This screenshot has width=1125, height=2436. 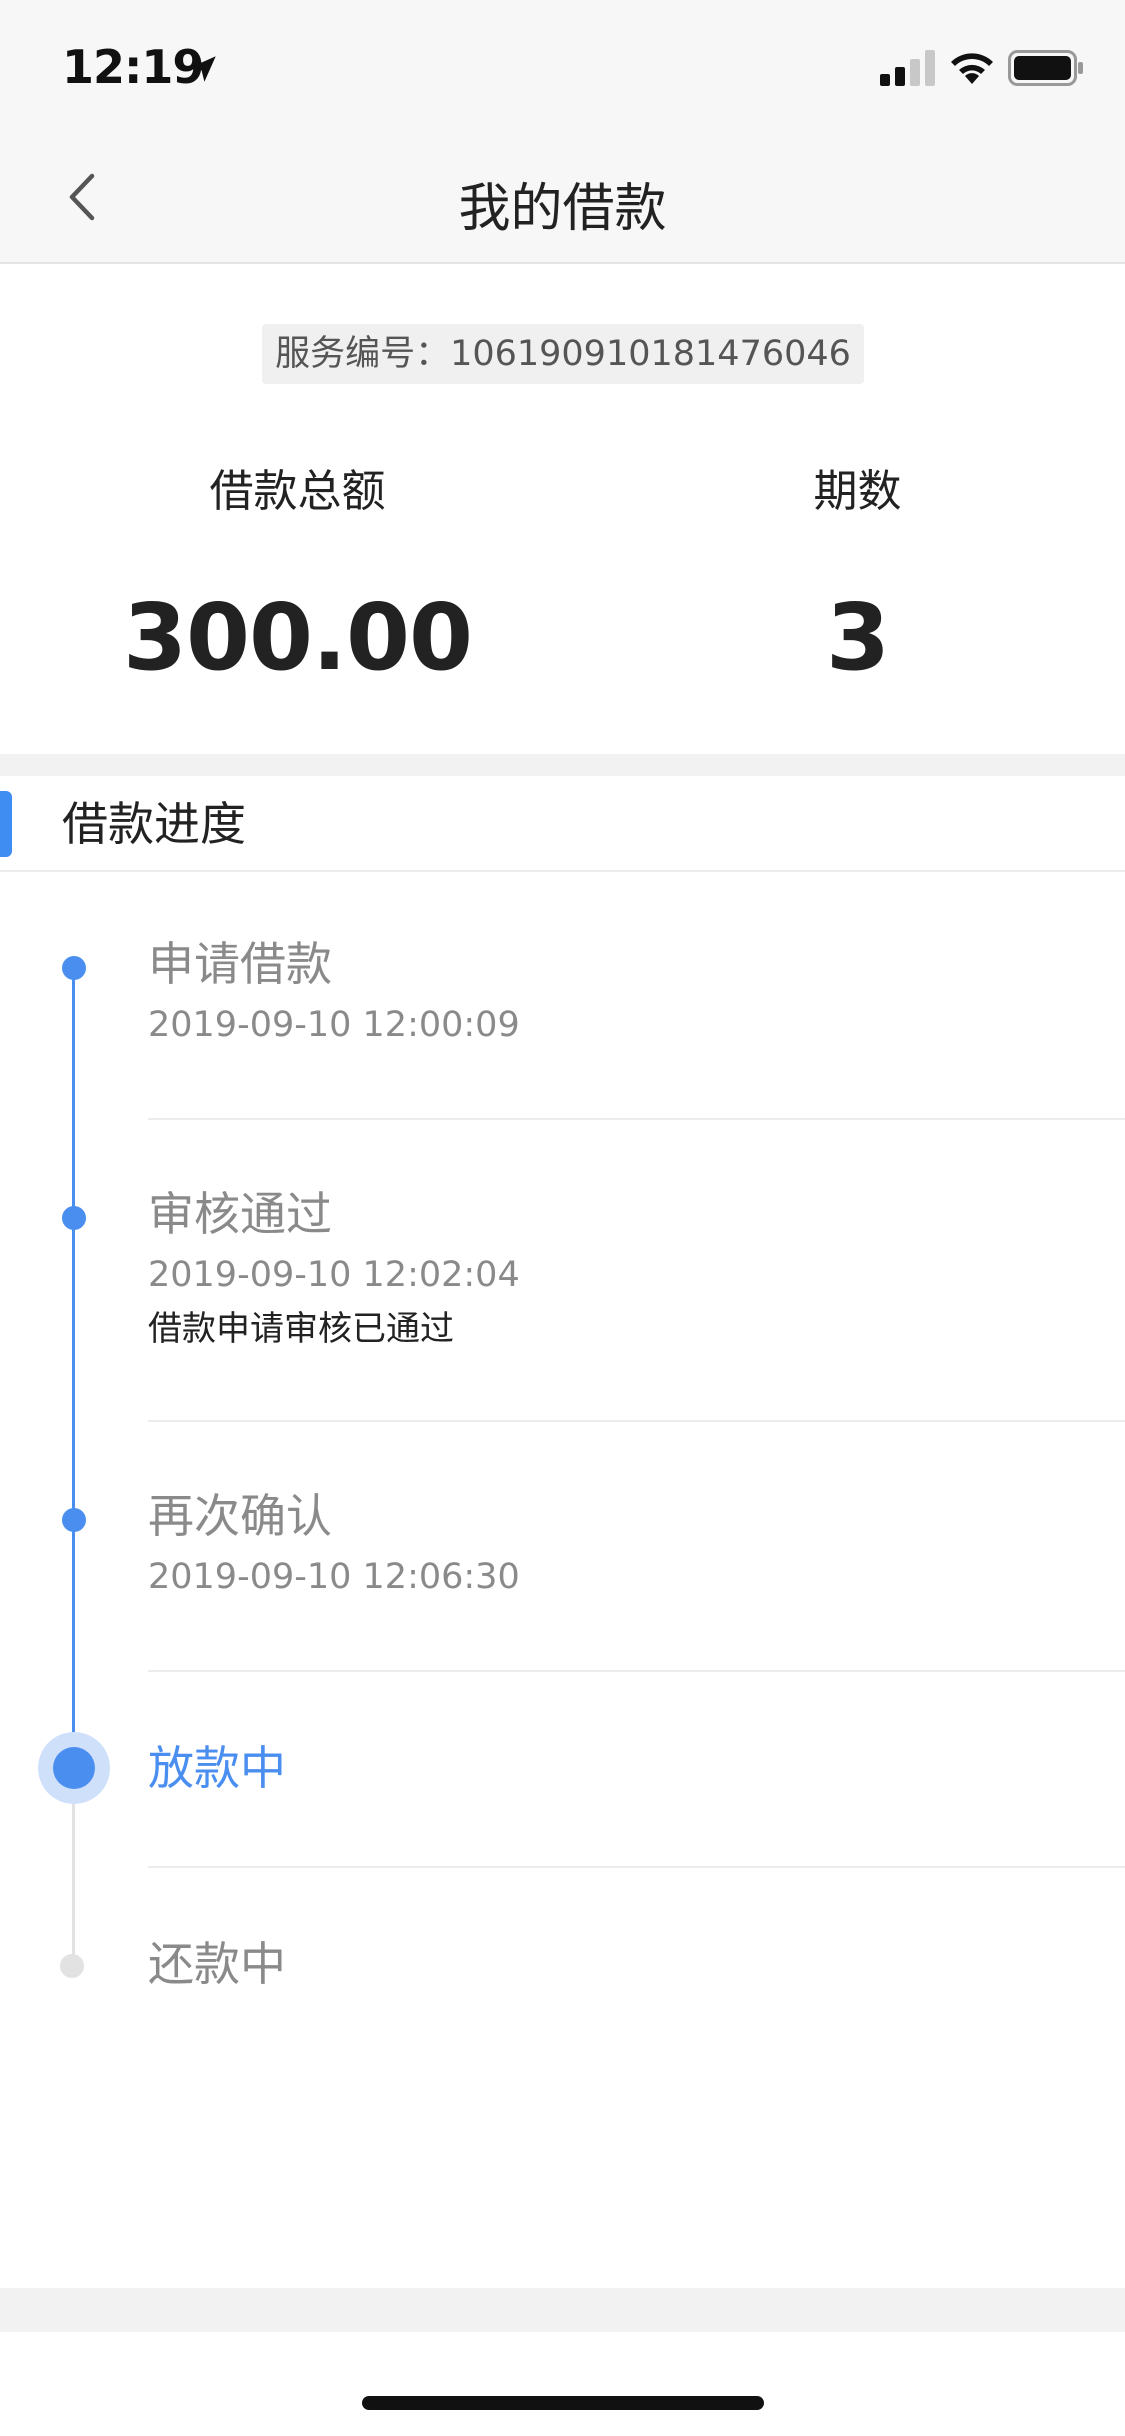 I want to click on step-time: 2019-09-10 12:00:09, so click(x=334, y=1025).